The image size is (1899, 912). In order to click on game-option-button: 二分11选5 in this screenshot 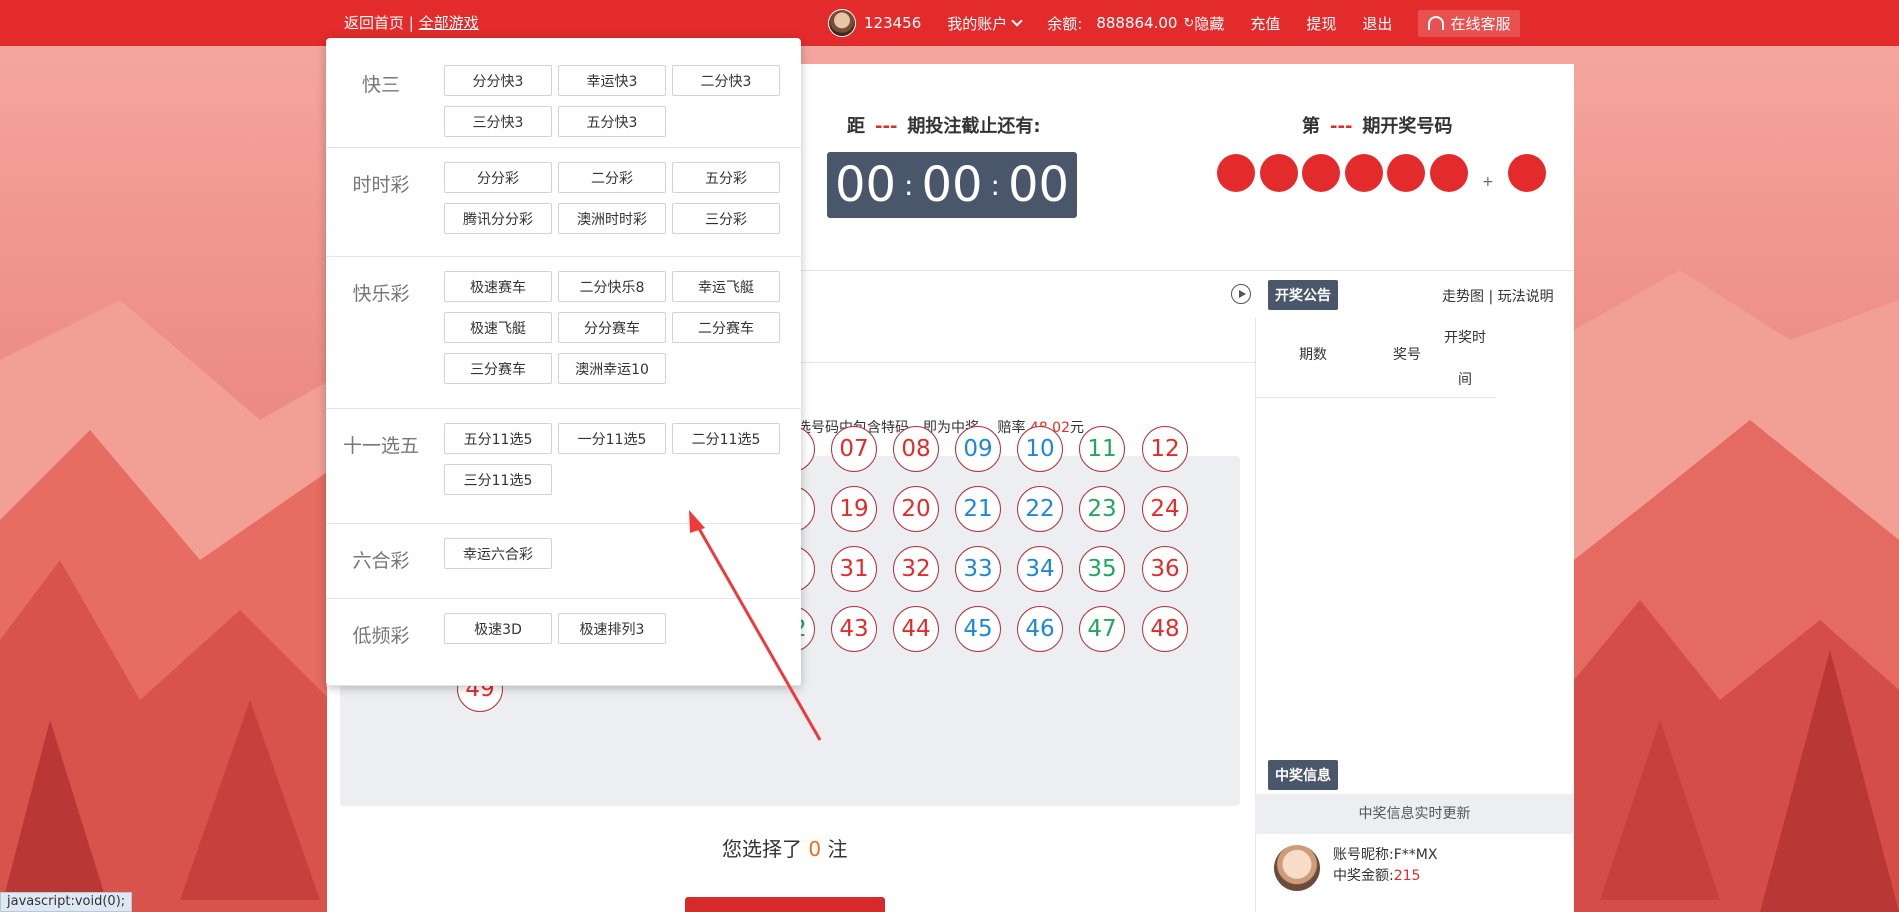, I will do `click(726, 438)`.